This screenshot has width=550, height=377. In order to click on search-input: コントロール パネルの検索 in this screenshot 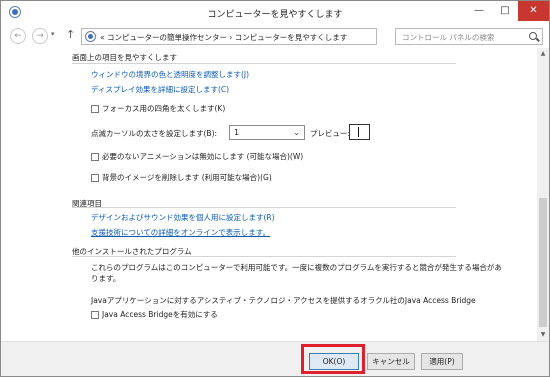, I will do `click(469, 36)`.